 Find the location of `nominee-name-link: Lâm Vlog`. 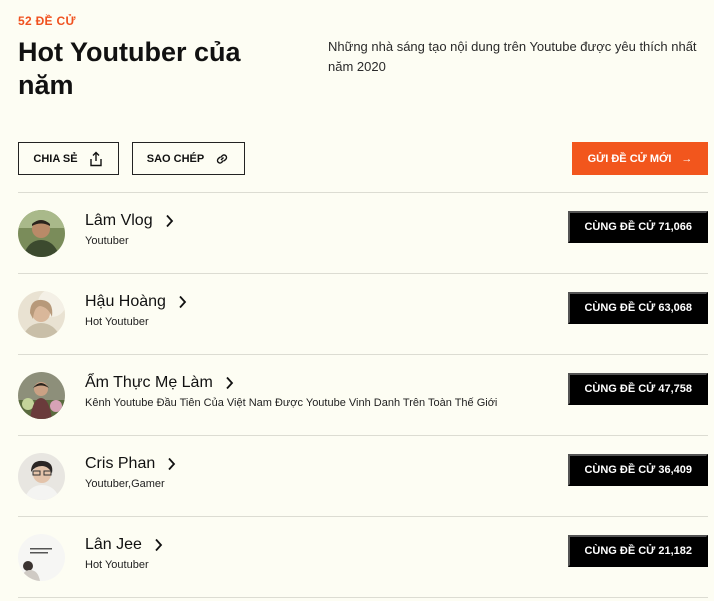

nominee-name-link: Lâm Vlog is located at coordinates (129, 221).